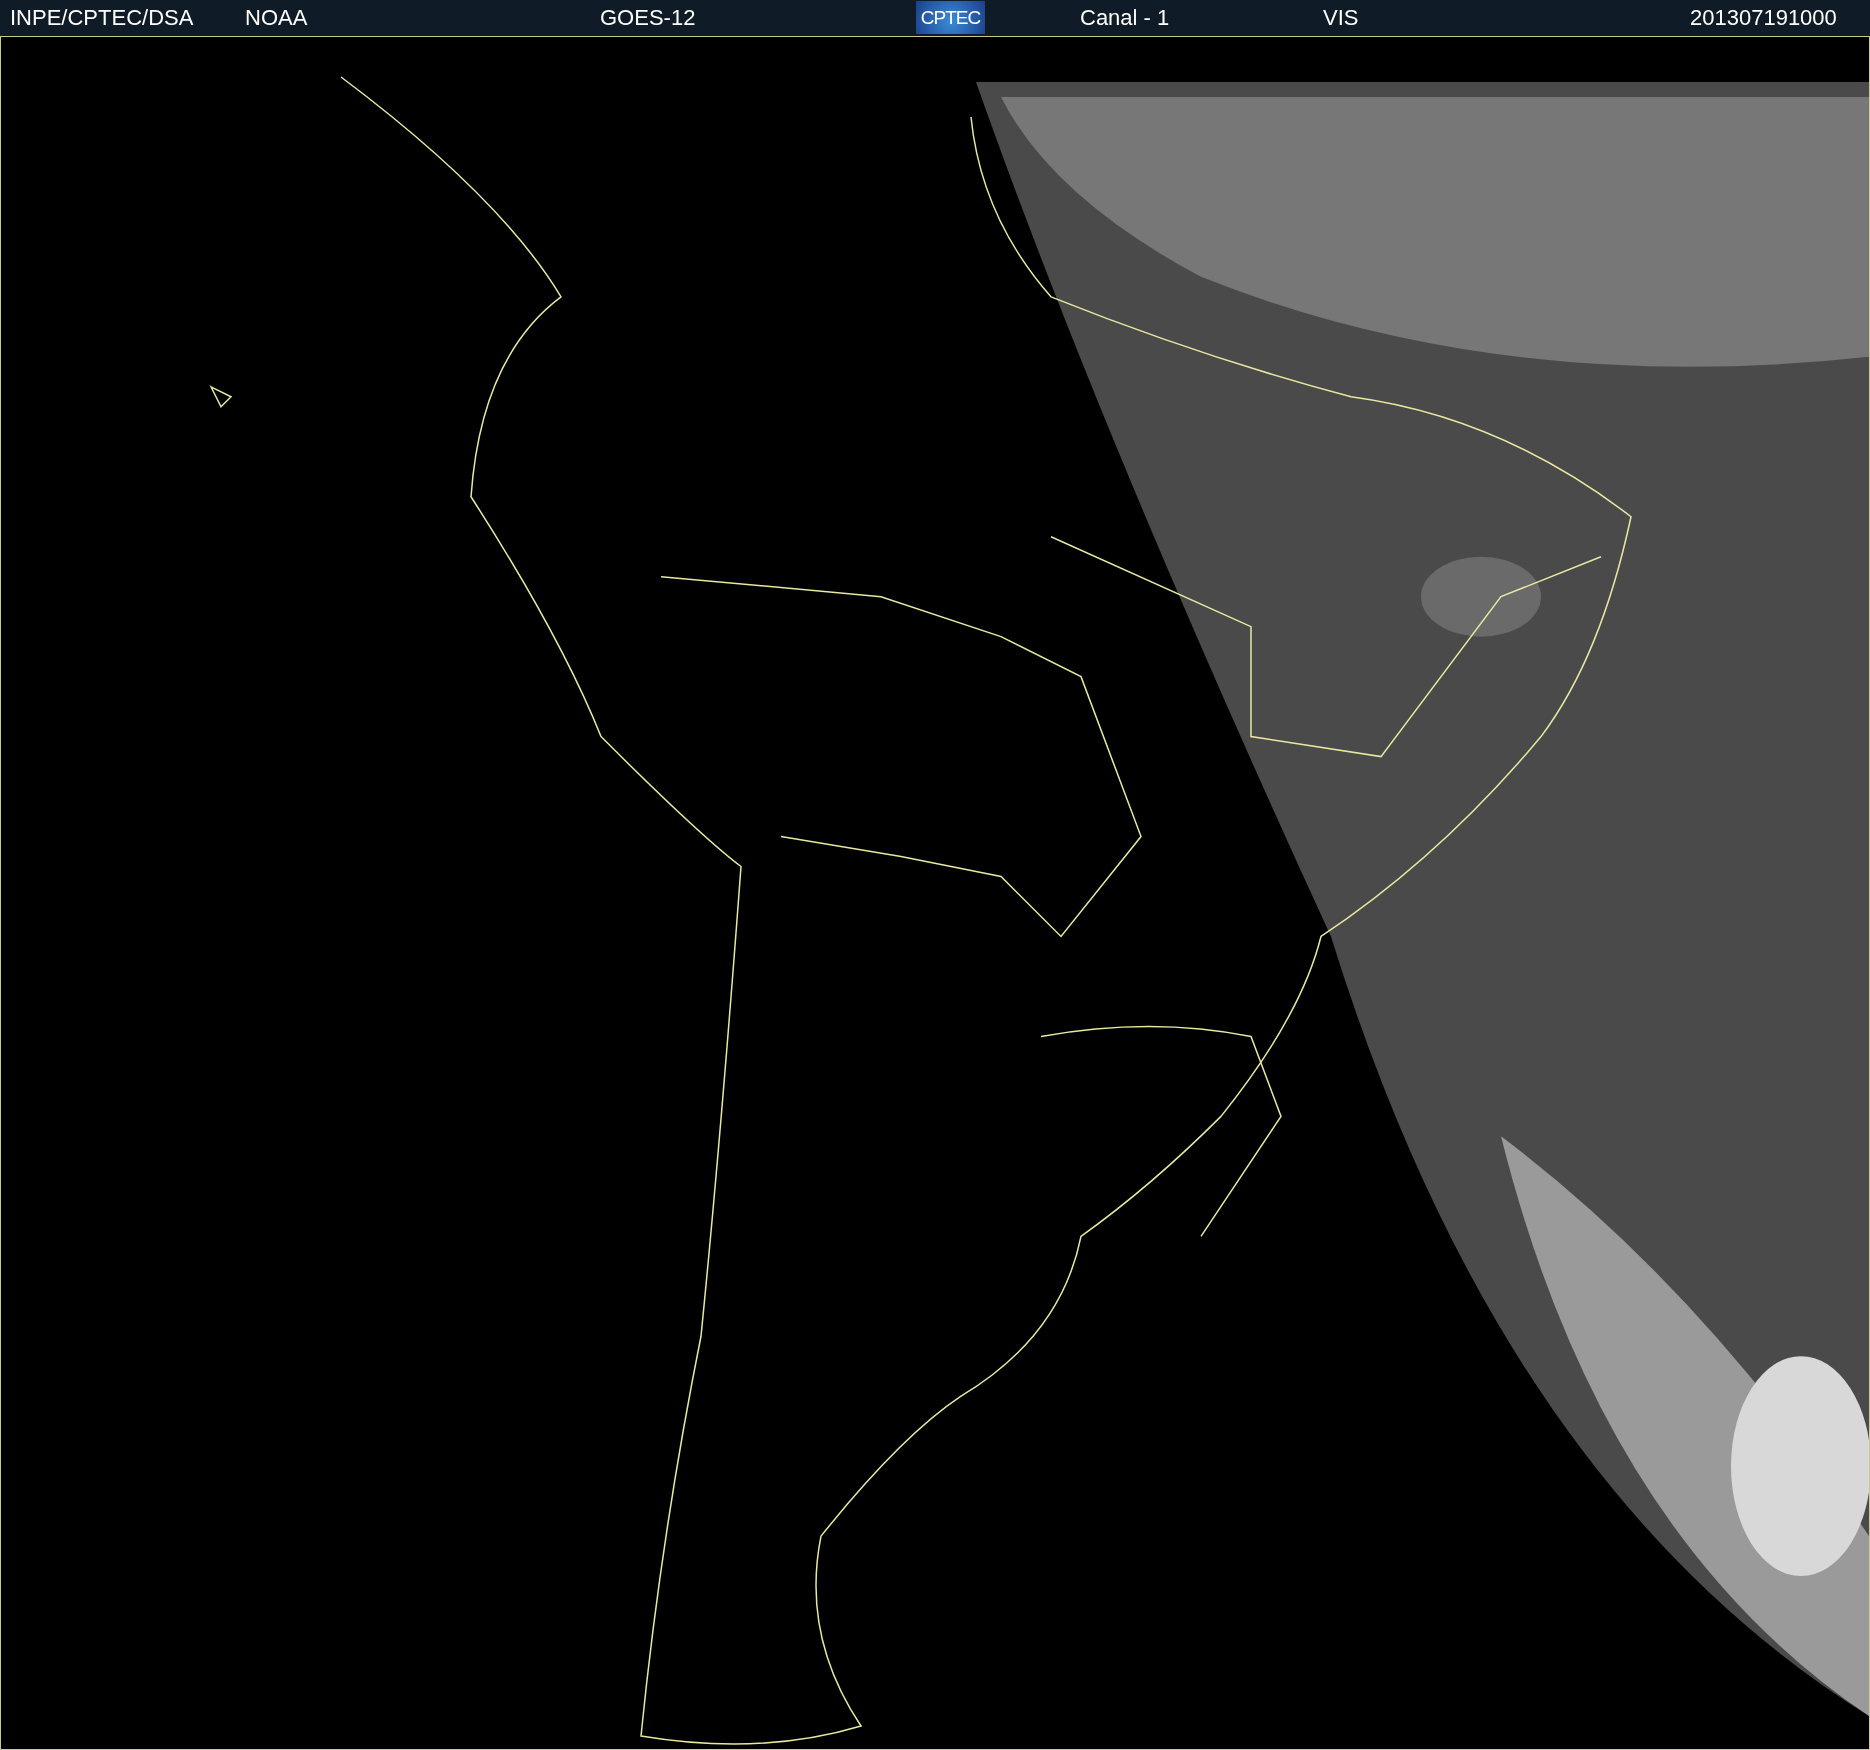 This screenshot has width=1870, height=1750. I want to click on logo: CPTEC, so click(950, 17).